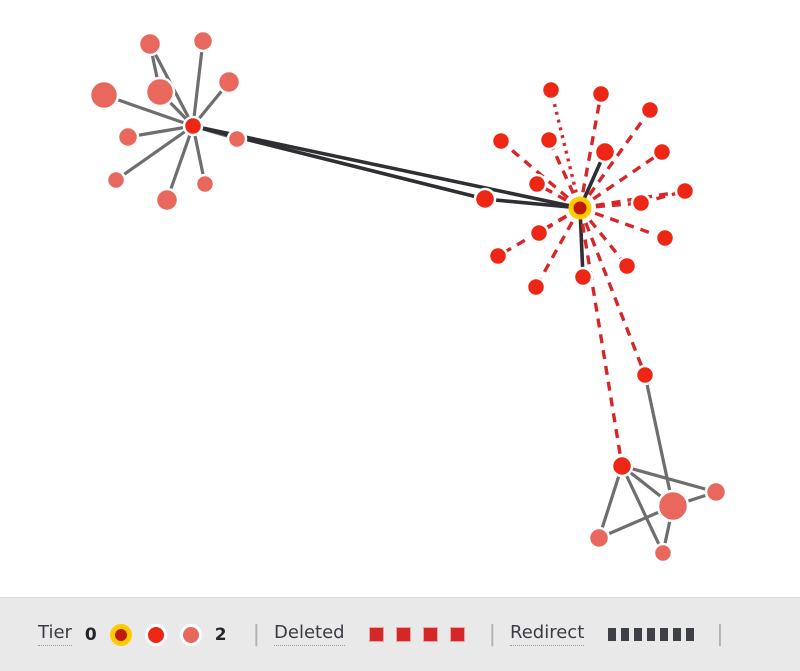  I want to click on legend-deleted-group: Deleted, so click(369, 634).